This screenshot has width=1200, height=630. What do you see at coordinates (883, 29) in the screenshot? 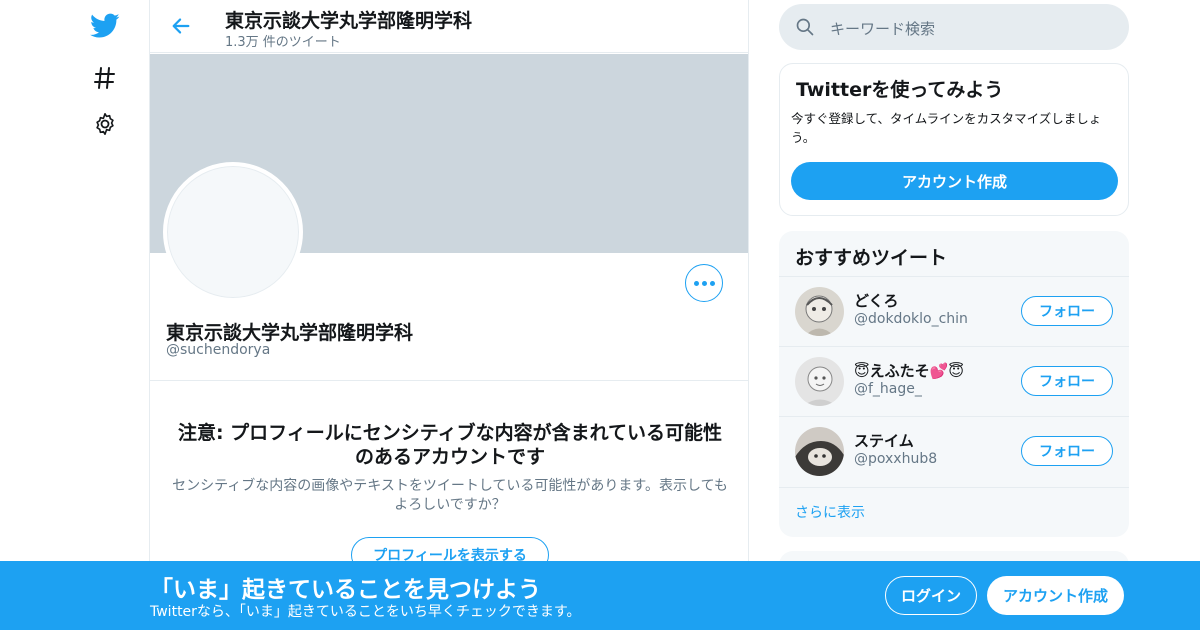
I see `search-placeholder: キーワード検索` at bounding box center [883, 29].